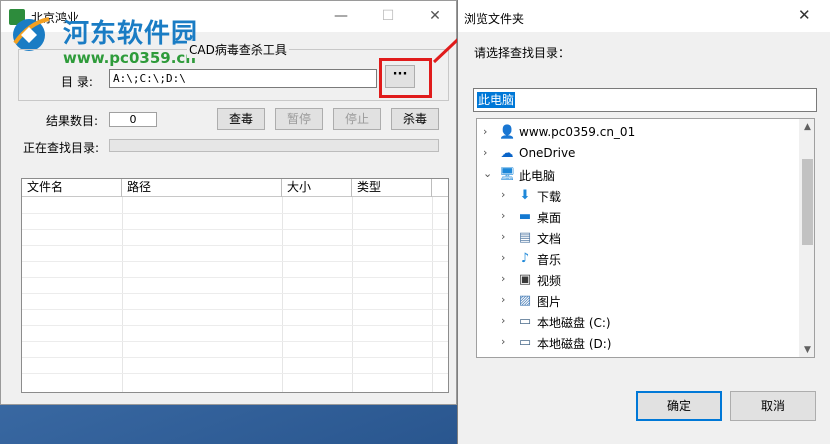 Image resolution: width=830 pixels, height=444 pixels. I want to click on selected-folder-text: 此电脑, so click(496, 100).